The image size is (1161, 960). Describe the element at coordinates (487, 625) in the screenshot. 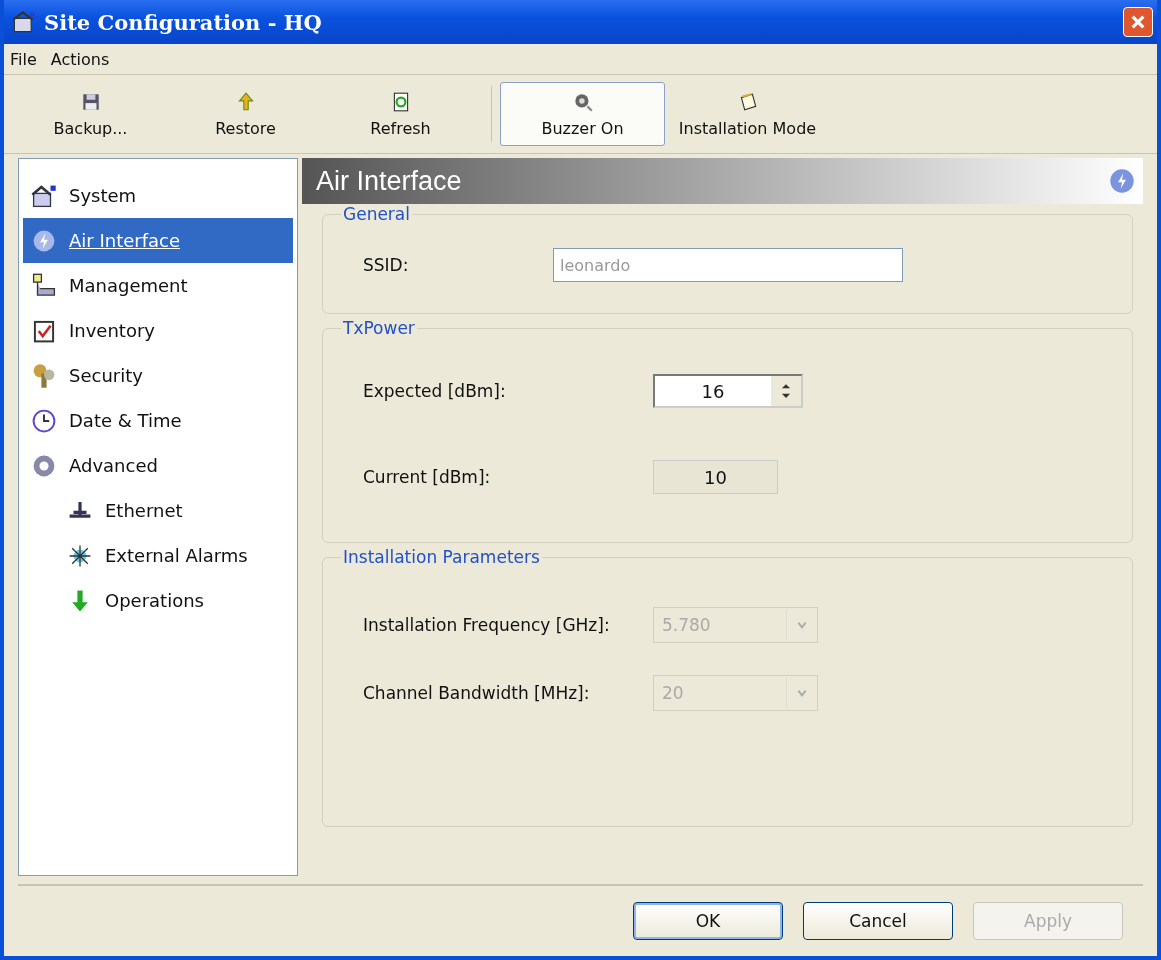

I see `field-label: Installation Frequency [GHz]:` at that location.